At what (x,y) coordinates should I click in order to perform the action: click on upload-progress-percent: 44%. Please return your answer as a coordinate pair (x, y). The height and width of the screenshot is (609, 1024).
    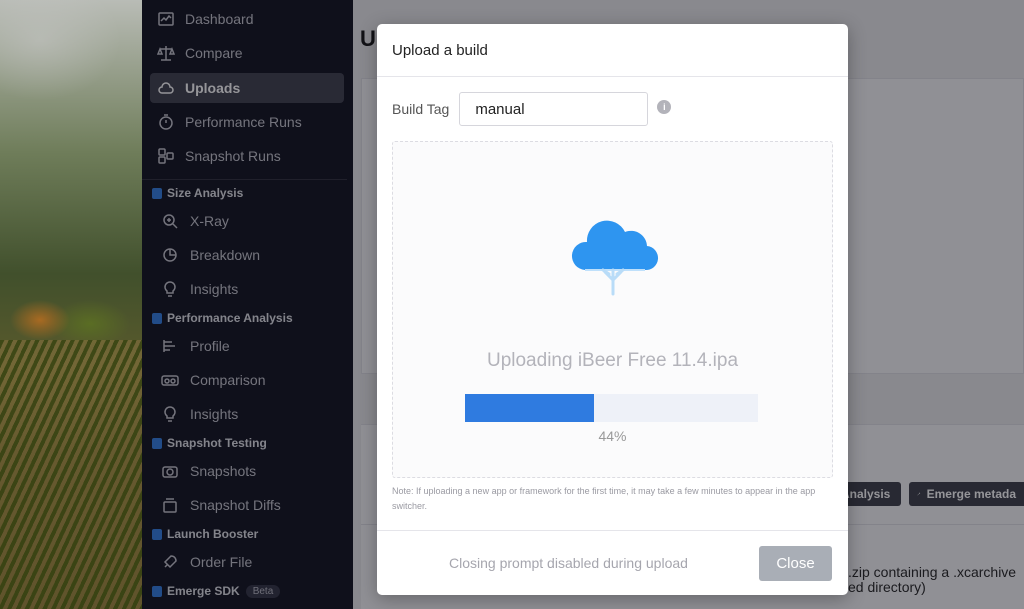
    Looking at the image, I should click on (612, 436).